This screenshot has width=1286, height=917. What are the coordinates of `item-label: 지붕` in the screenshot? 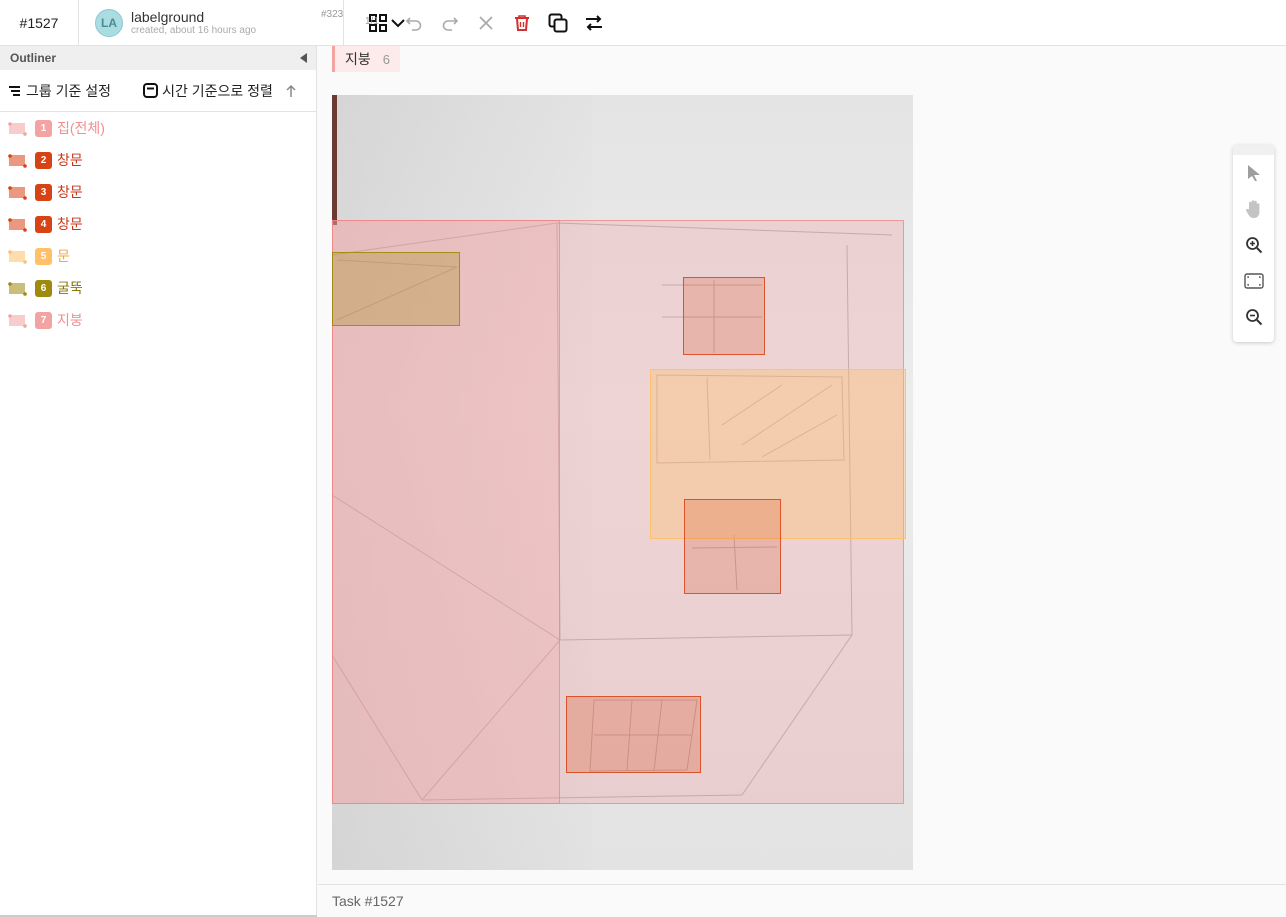 It's located at (70, 320).